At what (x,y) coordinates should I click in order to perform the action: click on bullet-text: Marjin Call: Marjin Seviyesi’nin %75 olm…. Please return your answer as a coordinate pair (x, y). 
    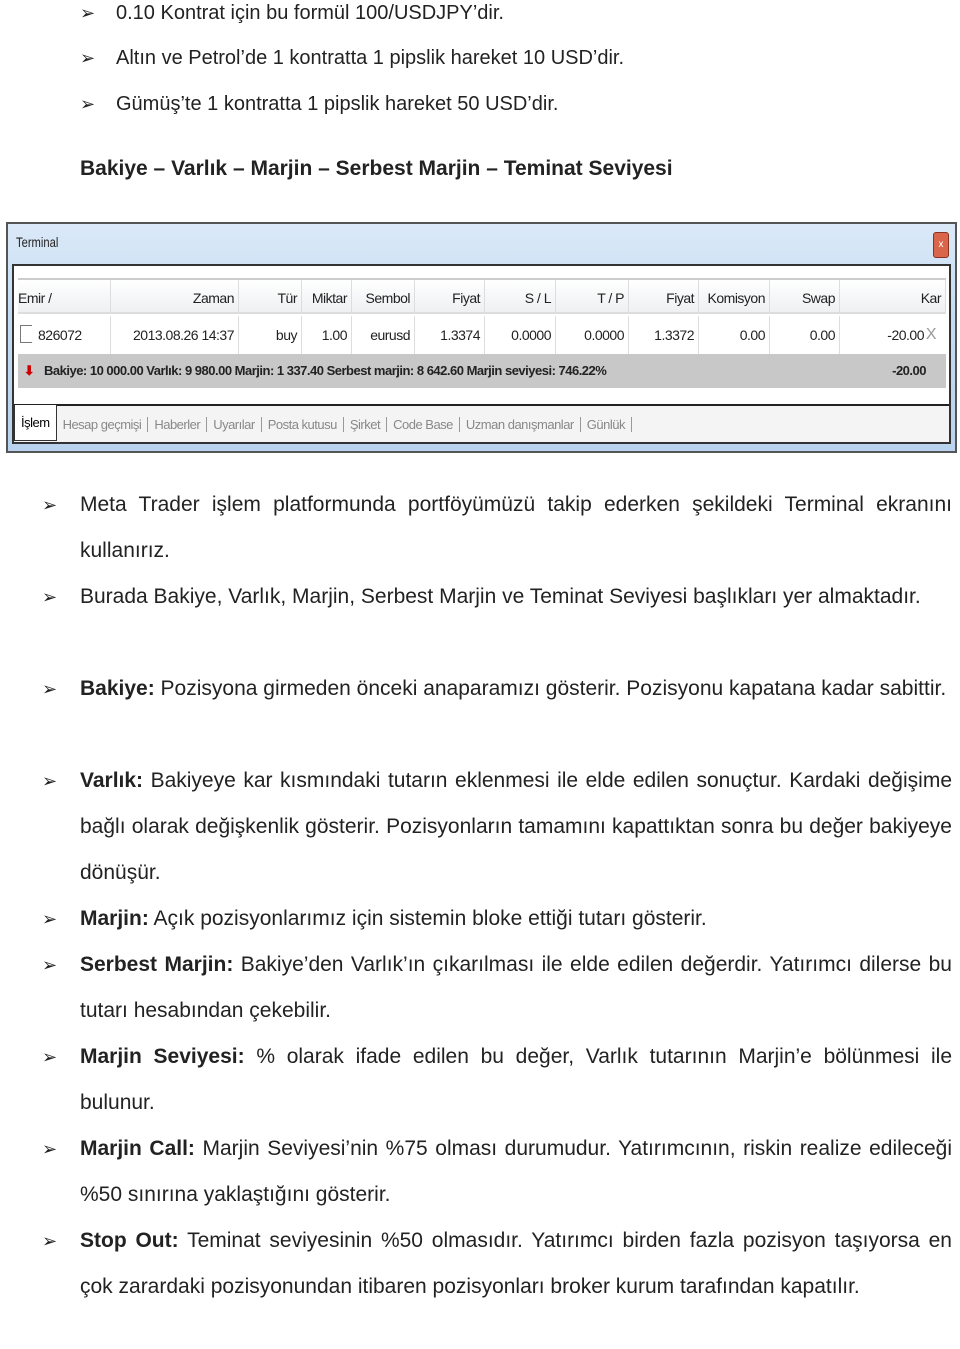
    Looking at the image, I should click on (516, 1172).